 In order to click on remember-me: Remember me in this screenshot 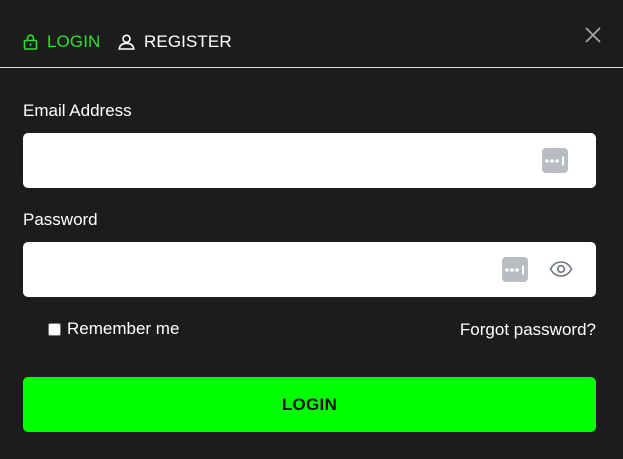, I will do `click(113, 329)`.